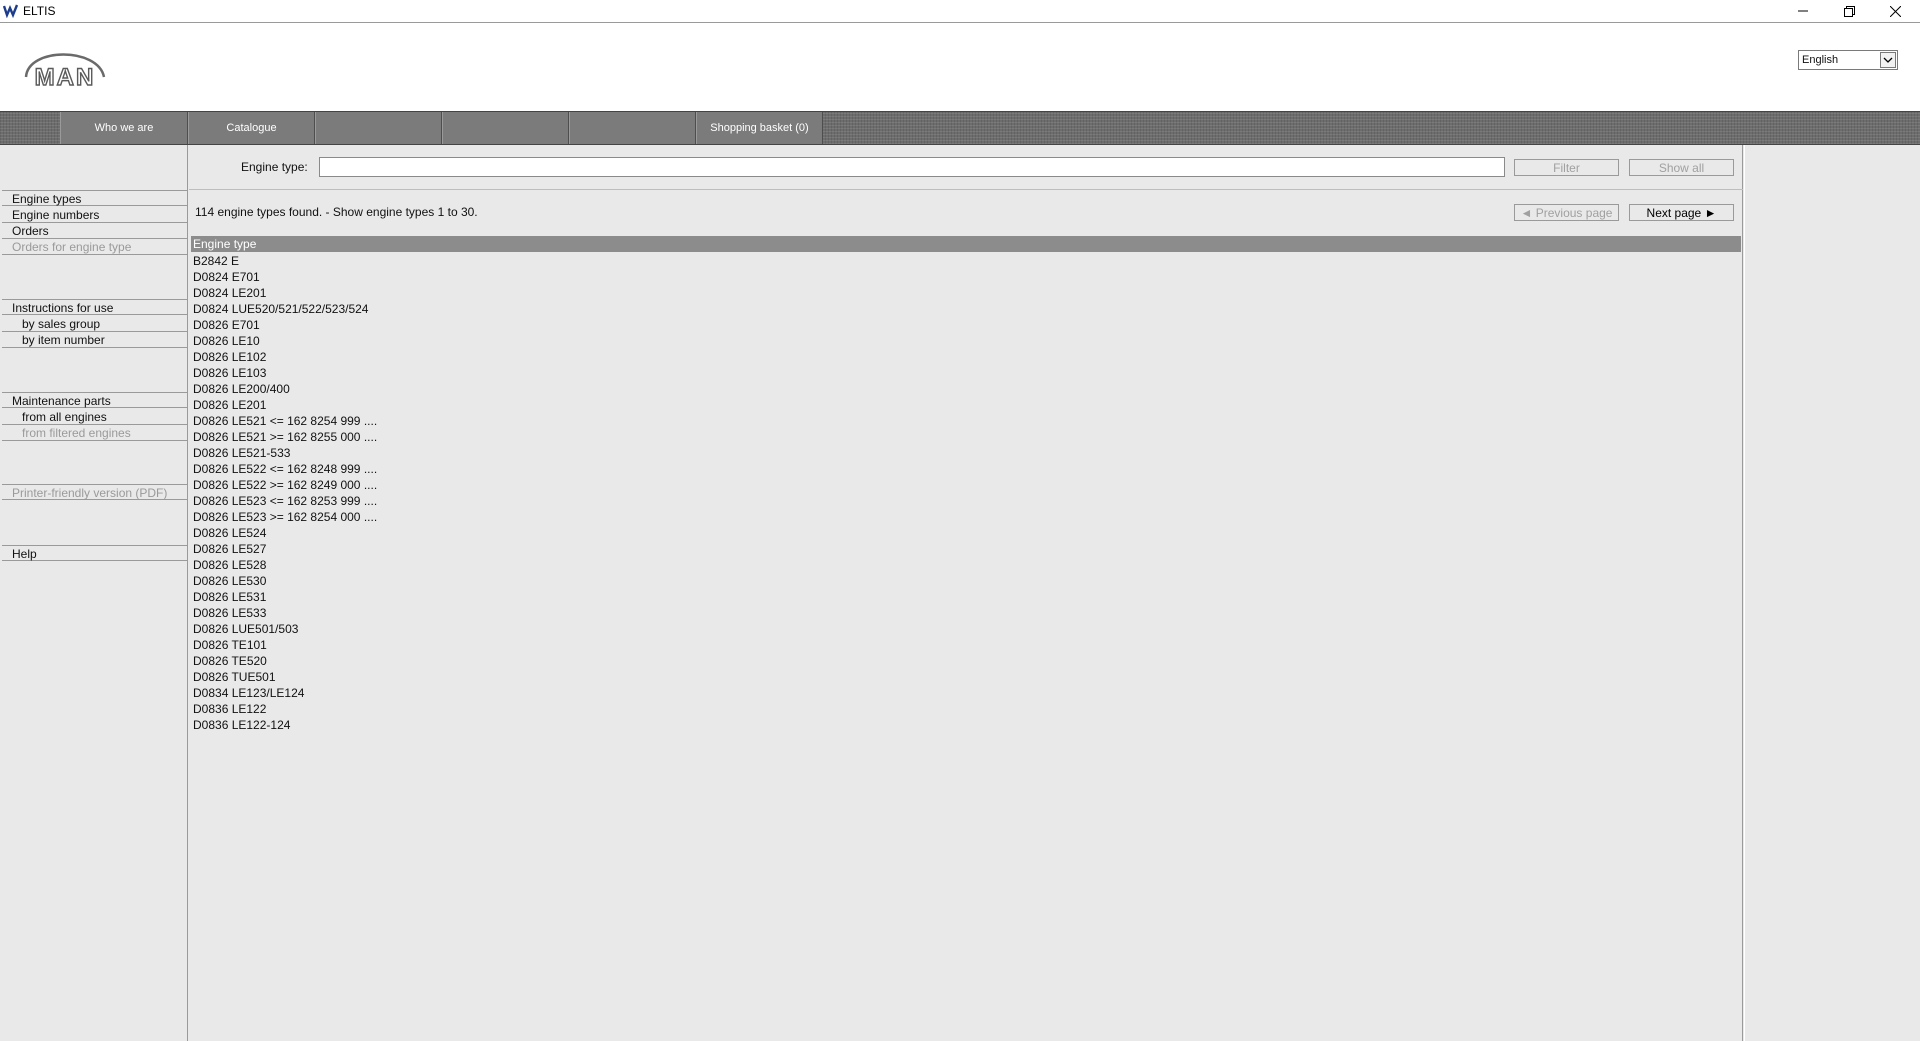 This screenshot has width=1920, height=1041. I want to click on close-icon, so click(1895, 11).